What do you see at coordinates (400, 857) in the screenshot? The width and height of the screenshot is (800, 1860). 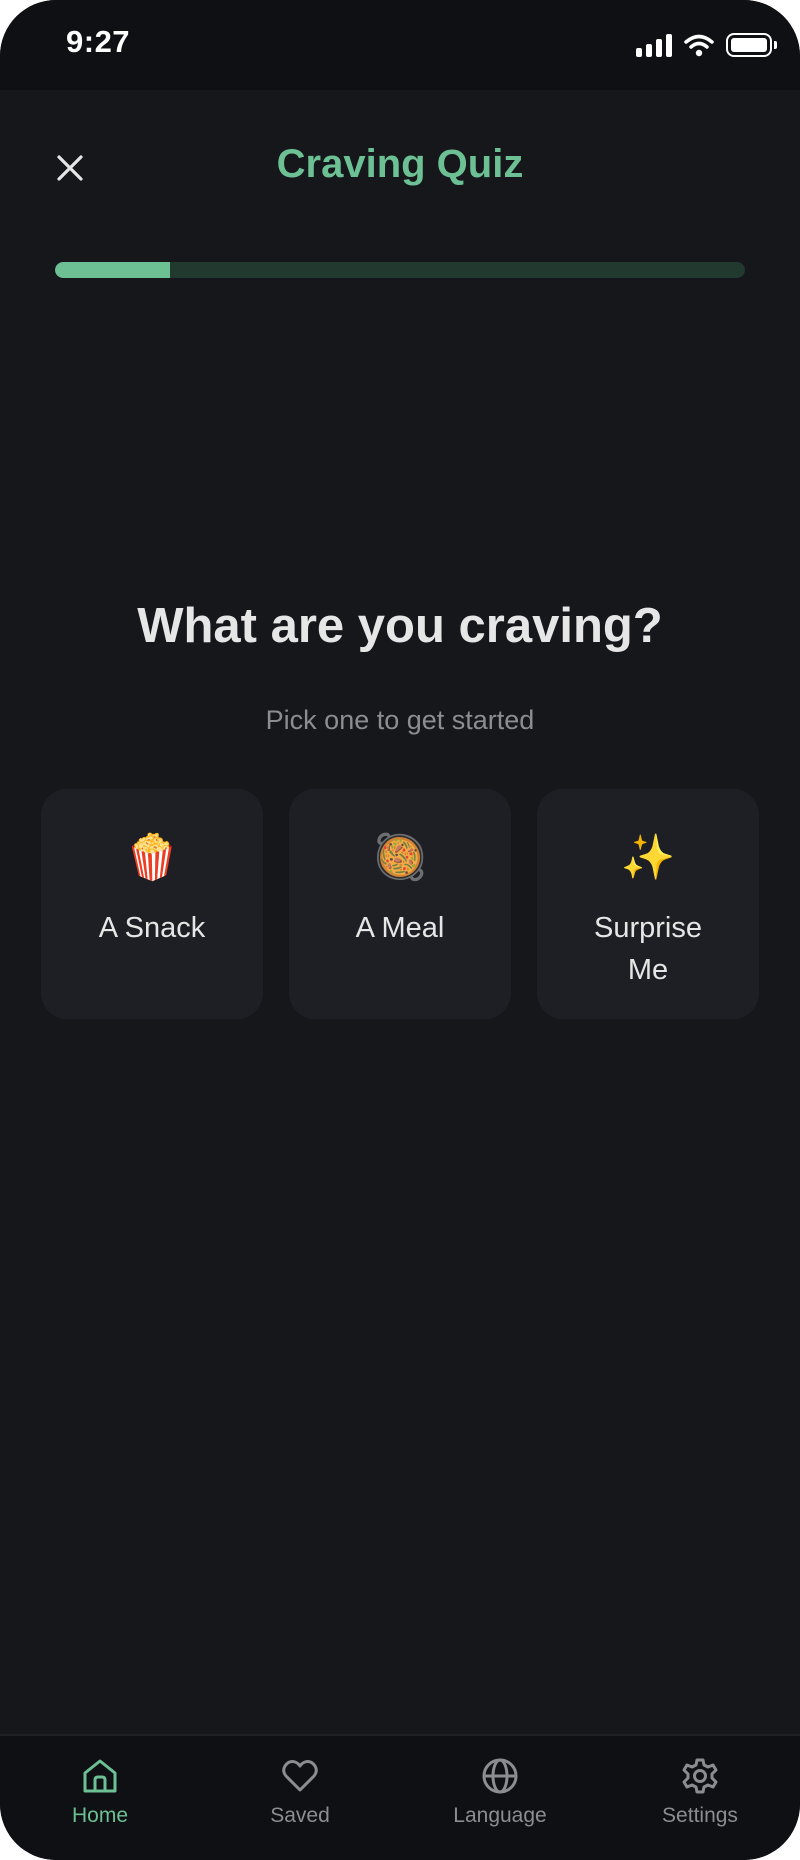 I see `paella-pan-icon: 🥘` at bounding box center [400, 857].